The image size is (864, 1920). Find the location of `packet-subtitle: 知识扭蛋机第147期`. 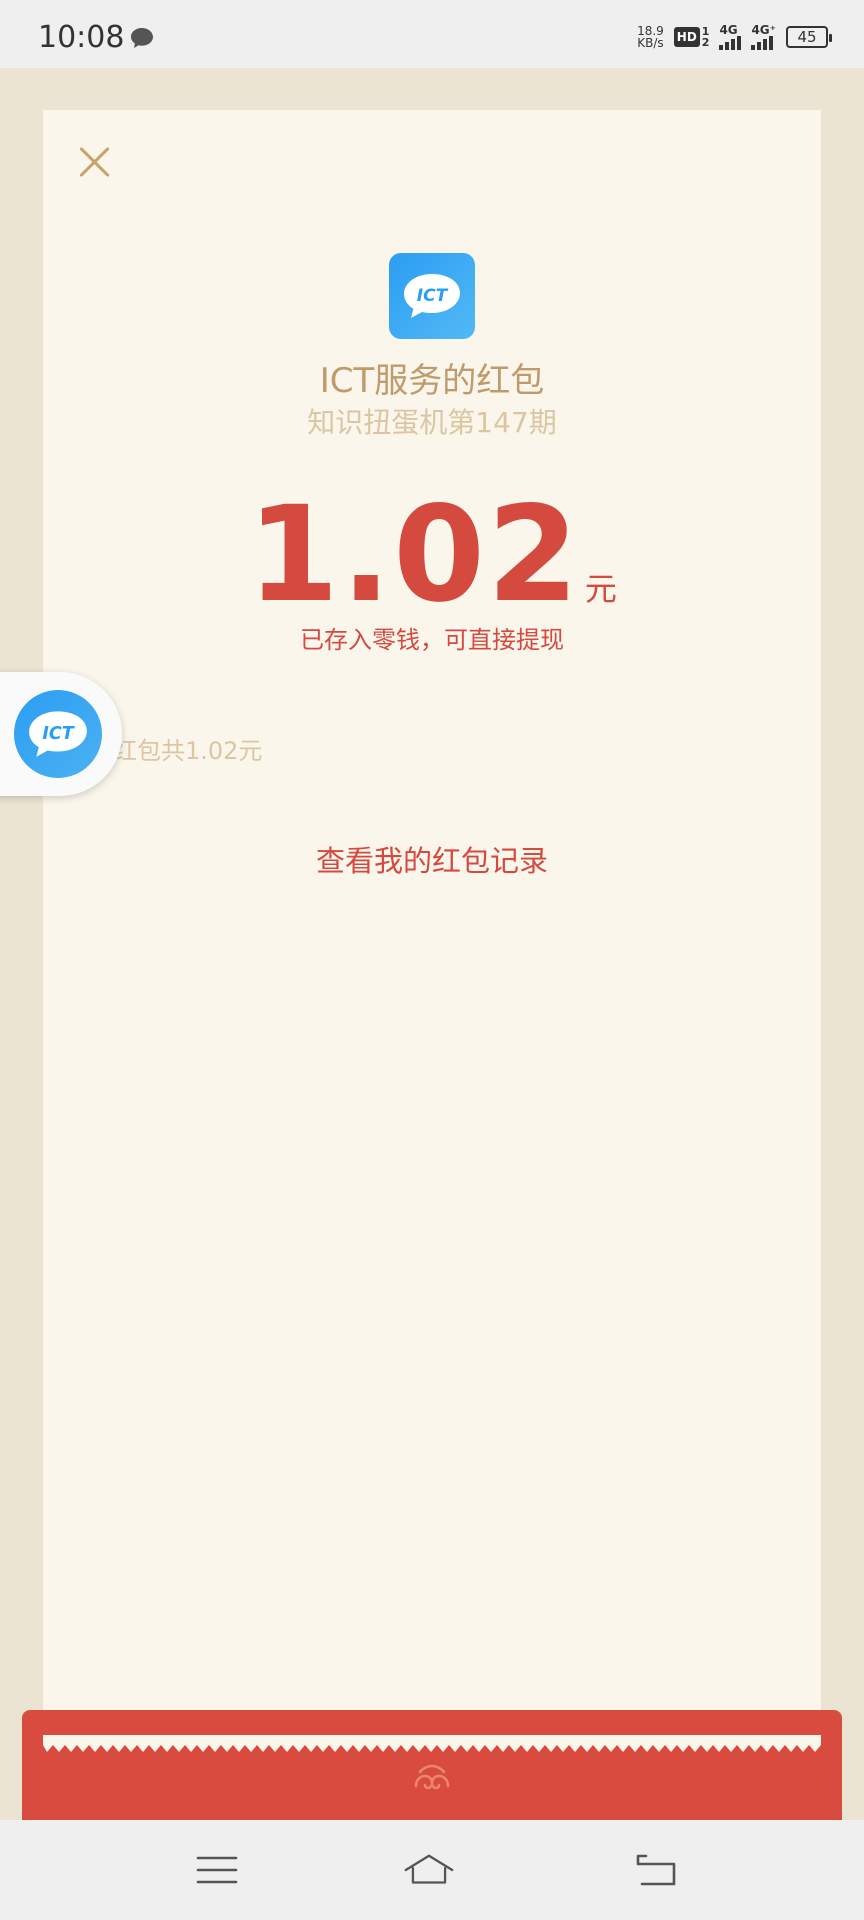

packet-subtitle: 知识扭蛋机第147期 is located at coordinates (432, 422).